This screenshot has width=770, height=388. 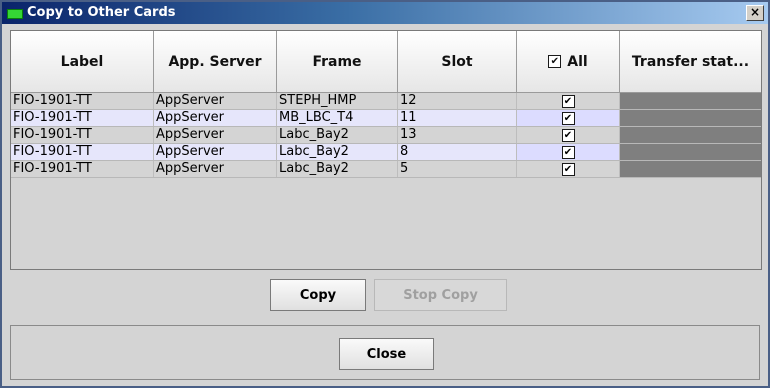 What do you see at coordinates (755, 13) in the screenshot?
I see `close-window-icon: ×` at bounding box center [755, 13].